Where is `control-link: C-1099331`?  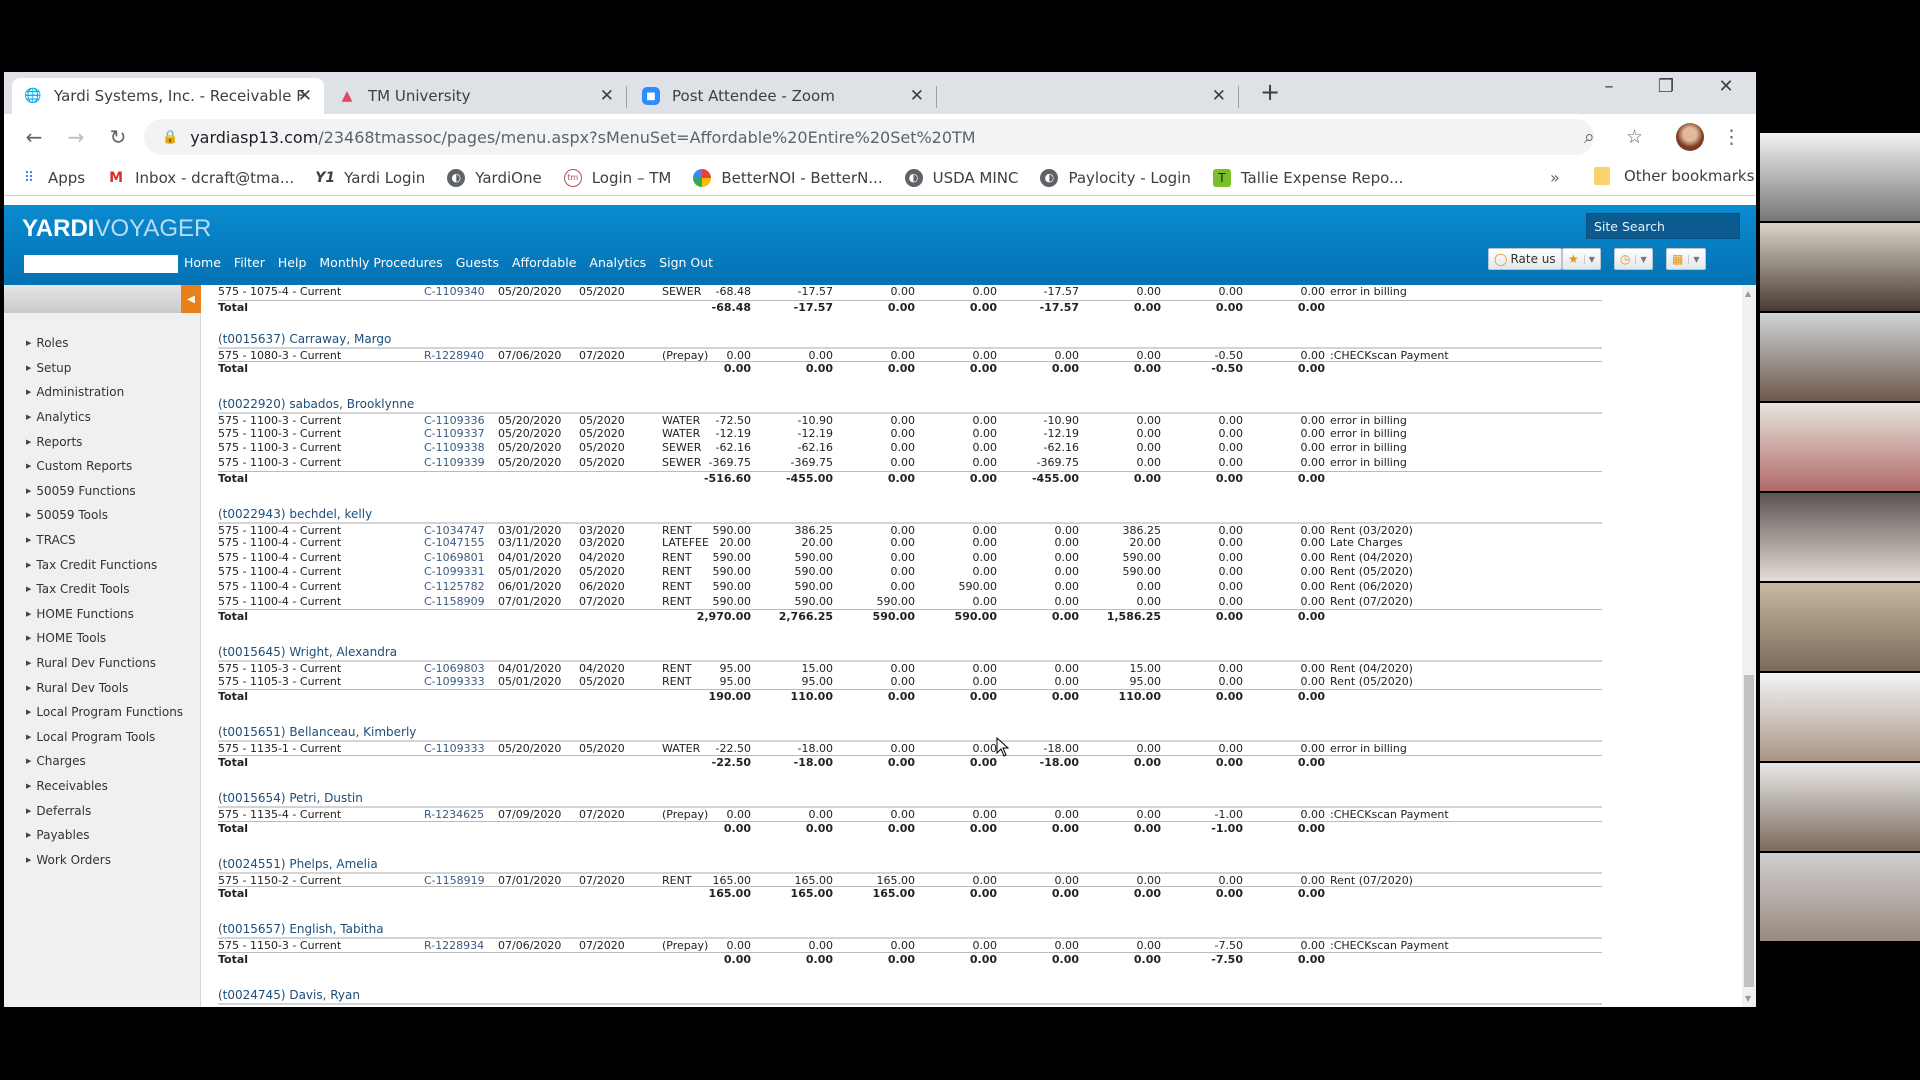
control-link: C-1099331 is located at coordinates (454, 572).